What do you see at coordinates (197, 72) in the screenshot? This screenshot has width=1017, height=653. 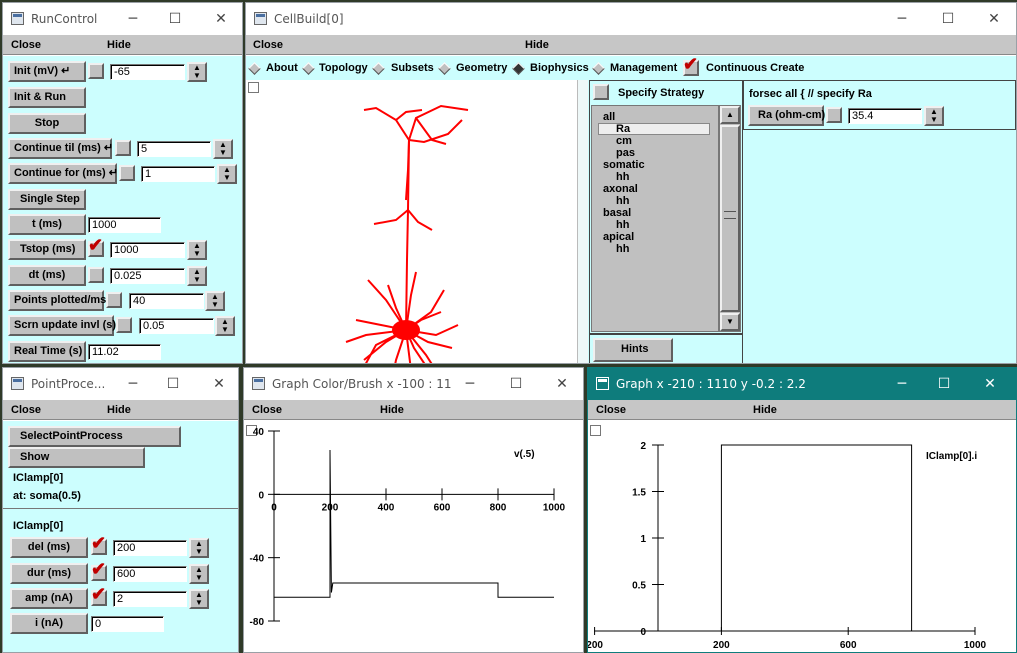 I see `init-stepper: ▲ ▼` at bounding box center [197, 72].